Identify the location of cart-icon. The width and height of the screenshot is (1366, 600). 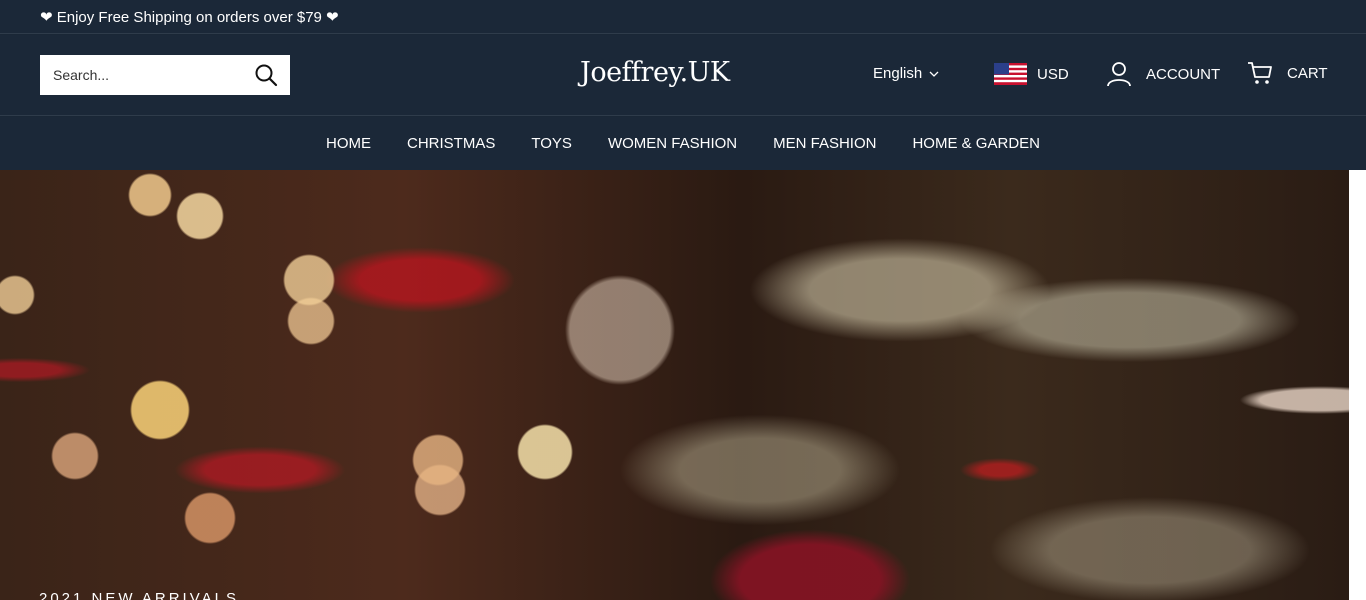
(1260, 73).